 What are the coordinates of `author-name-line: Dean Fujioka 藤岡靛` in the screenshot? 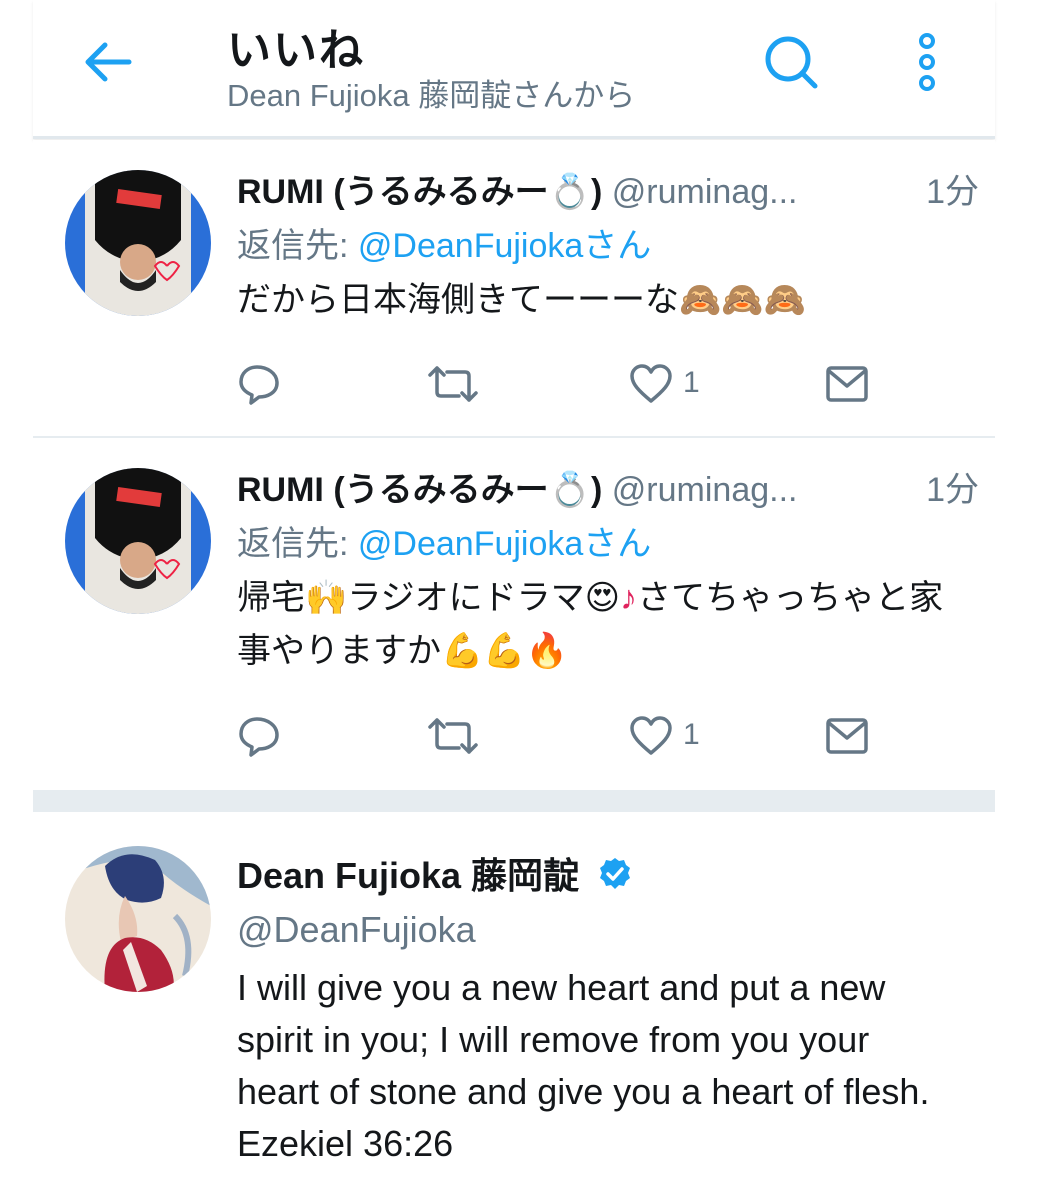 It's located at (607, 876).